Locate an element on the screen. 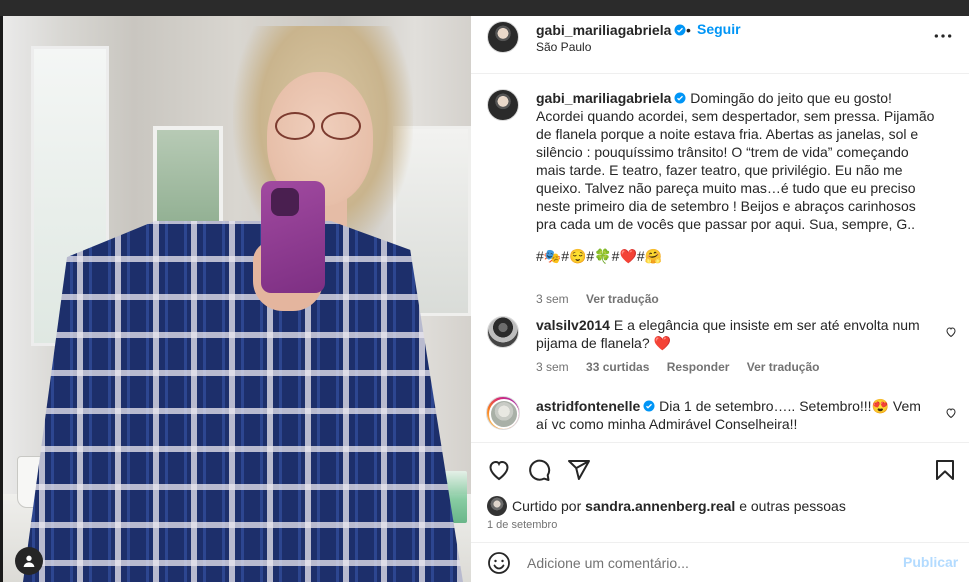 The height and width of the screenshot is (582, 969). tagged-users-button is located at coordinates (29, 561).